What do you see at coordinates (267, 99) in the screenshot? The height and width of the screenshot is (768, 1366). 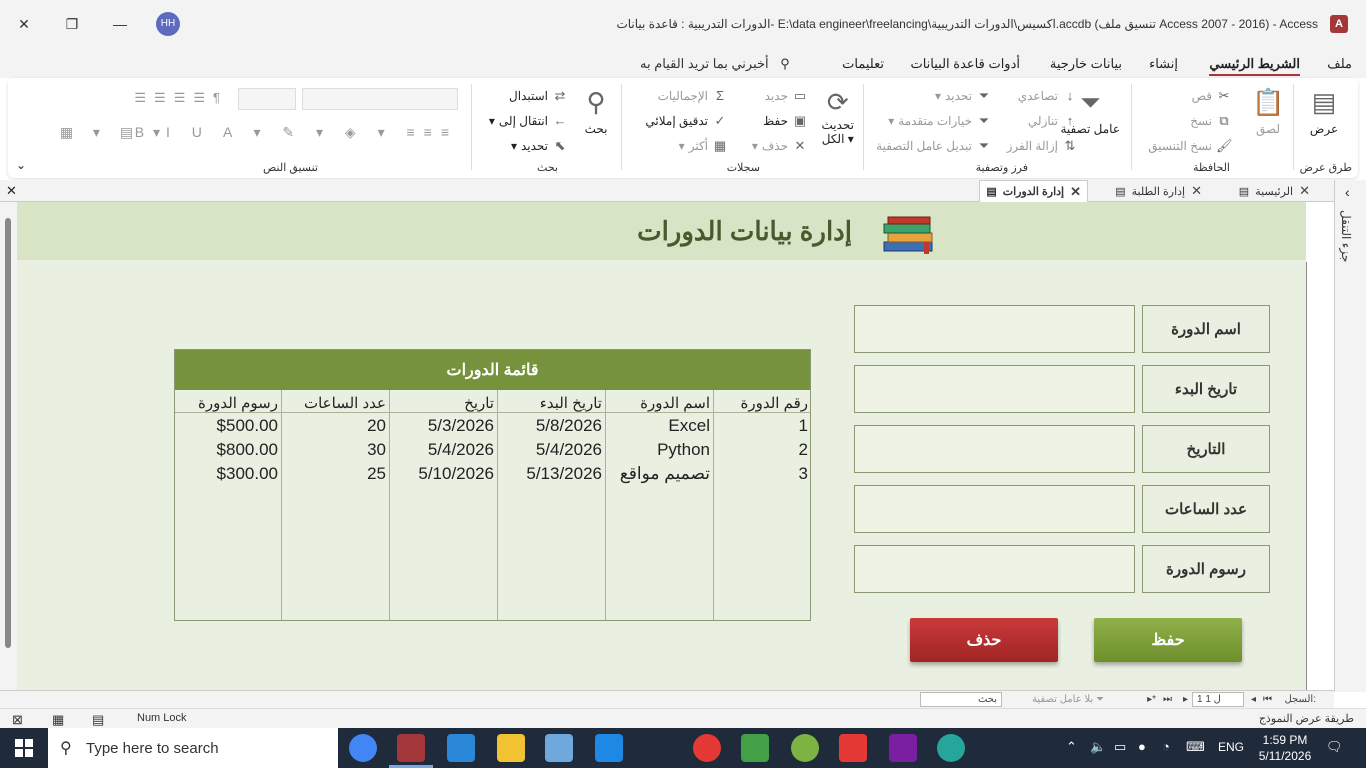 I see `font-size-dropdown` at bounding box center [267, 99].